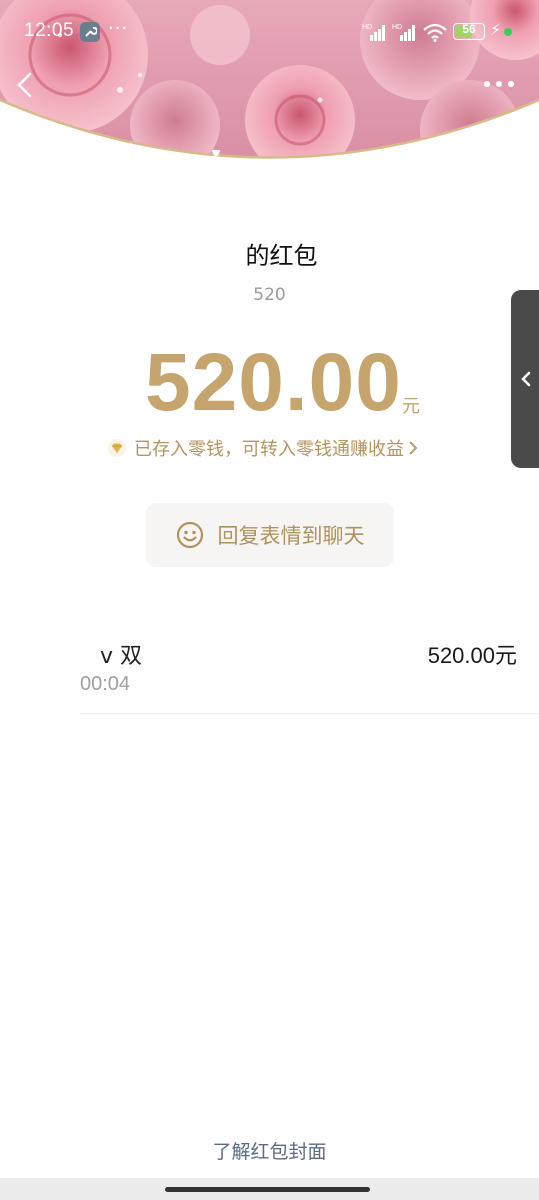 This screenshot has height=1200, width=539. I want to click on floating-side-tab, so click(525, 379).